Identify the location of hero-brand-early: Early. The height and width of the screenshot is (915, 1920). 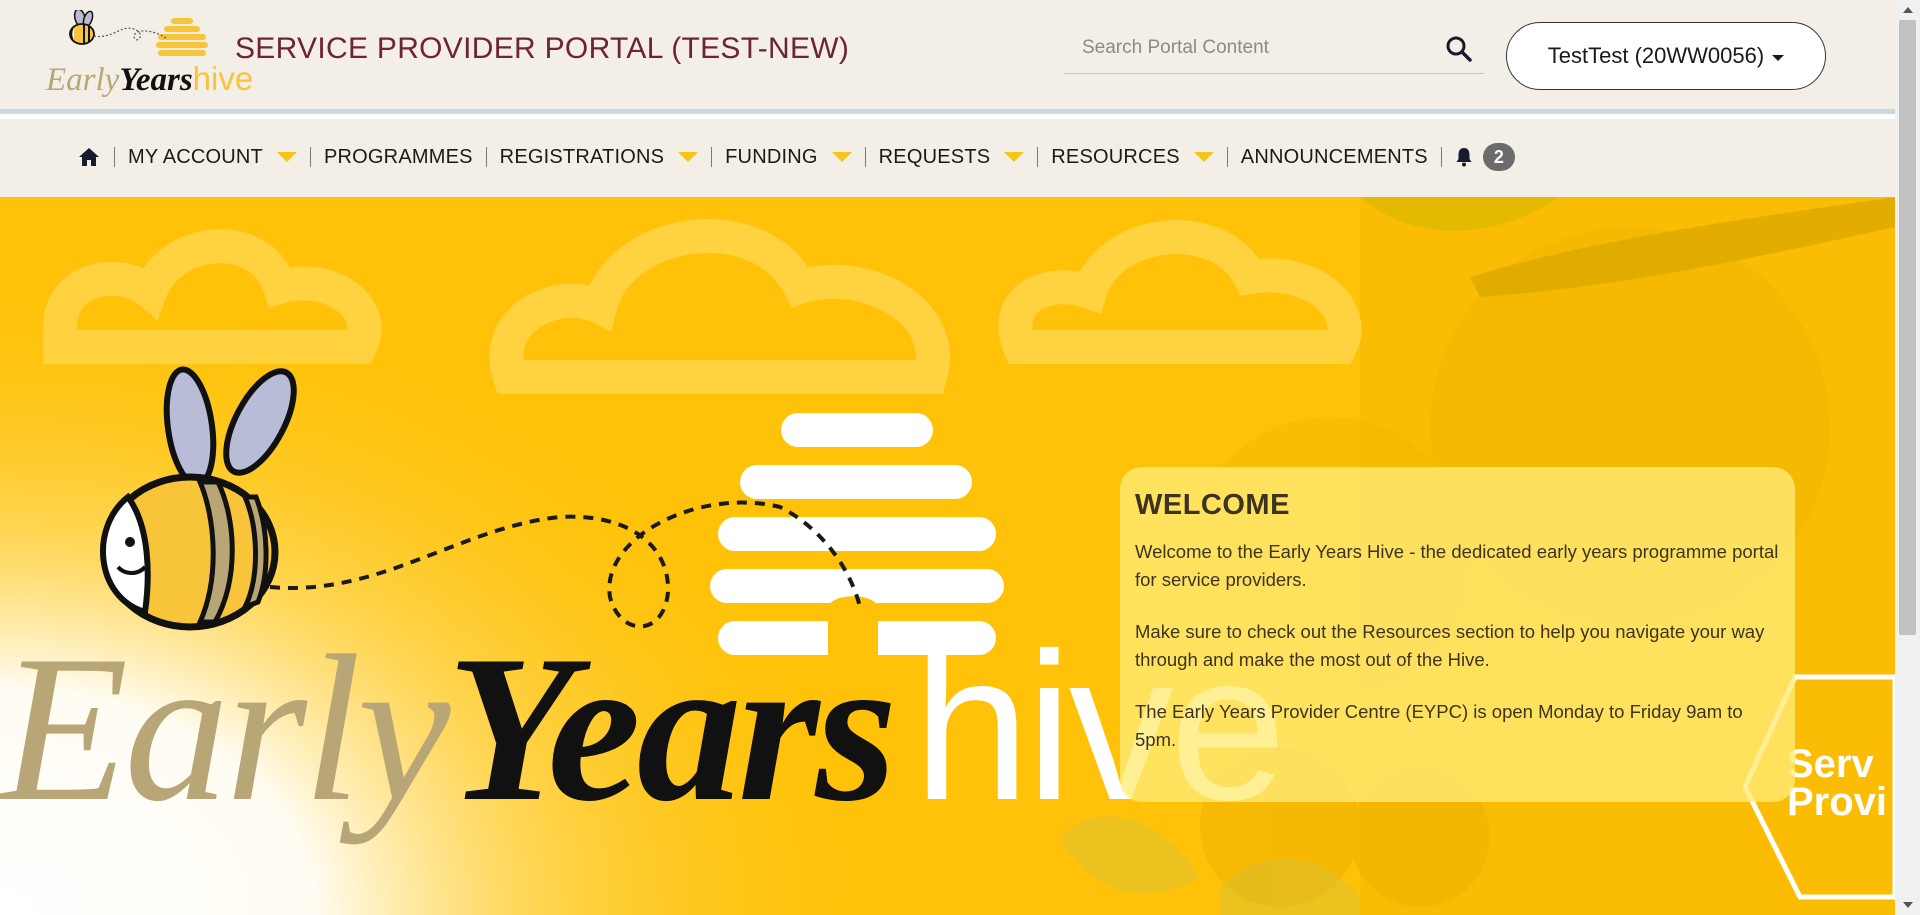
(225, 729).